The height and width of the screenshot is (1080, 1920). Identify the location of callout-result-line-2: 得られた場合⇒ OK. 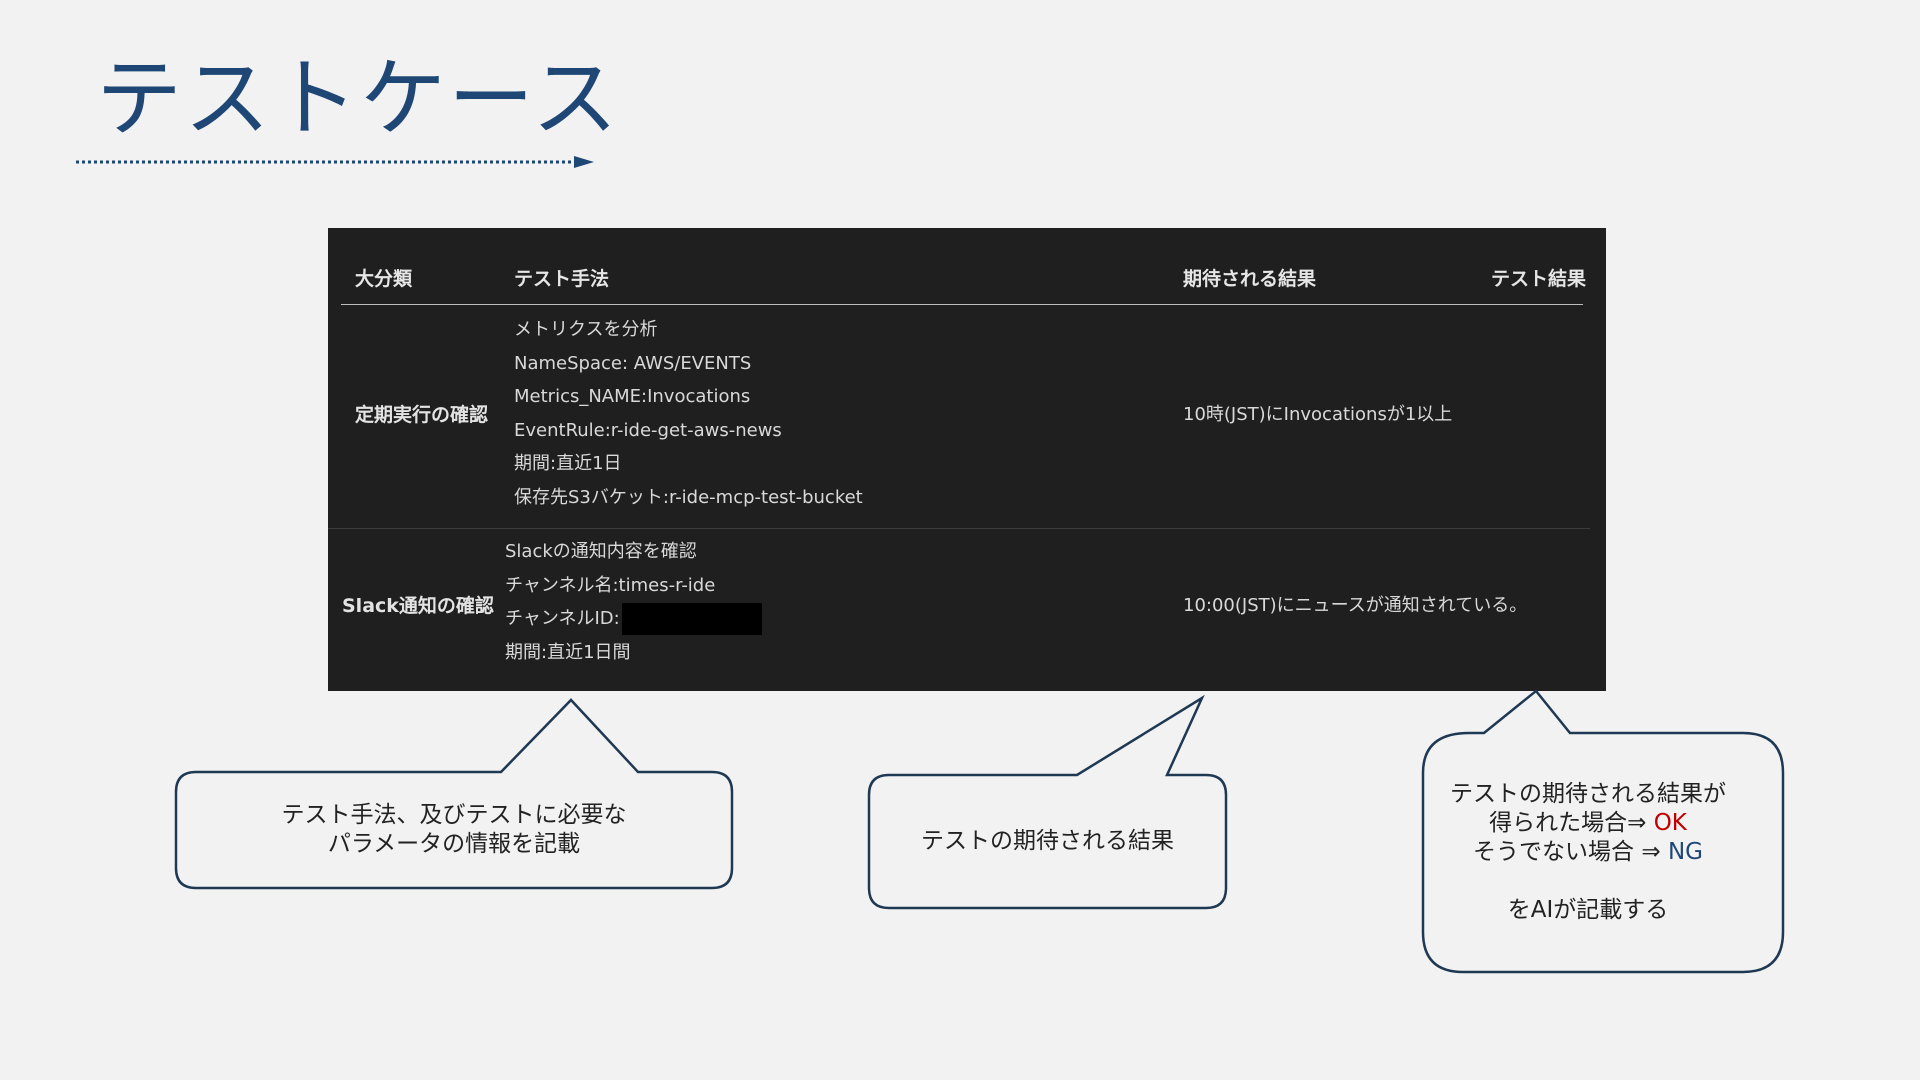
(1588, 823).